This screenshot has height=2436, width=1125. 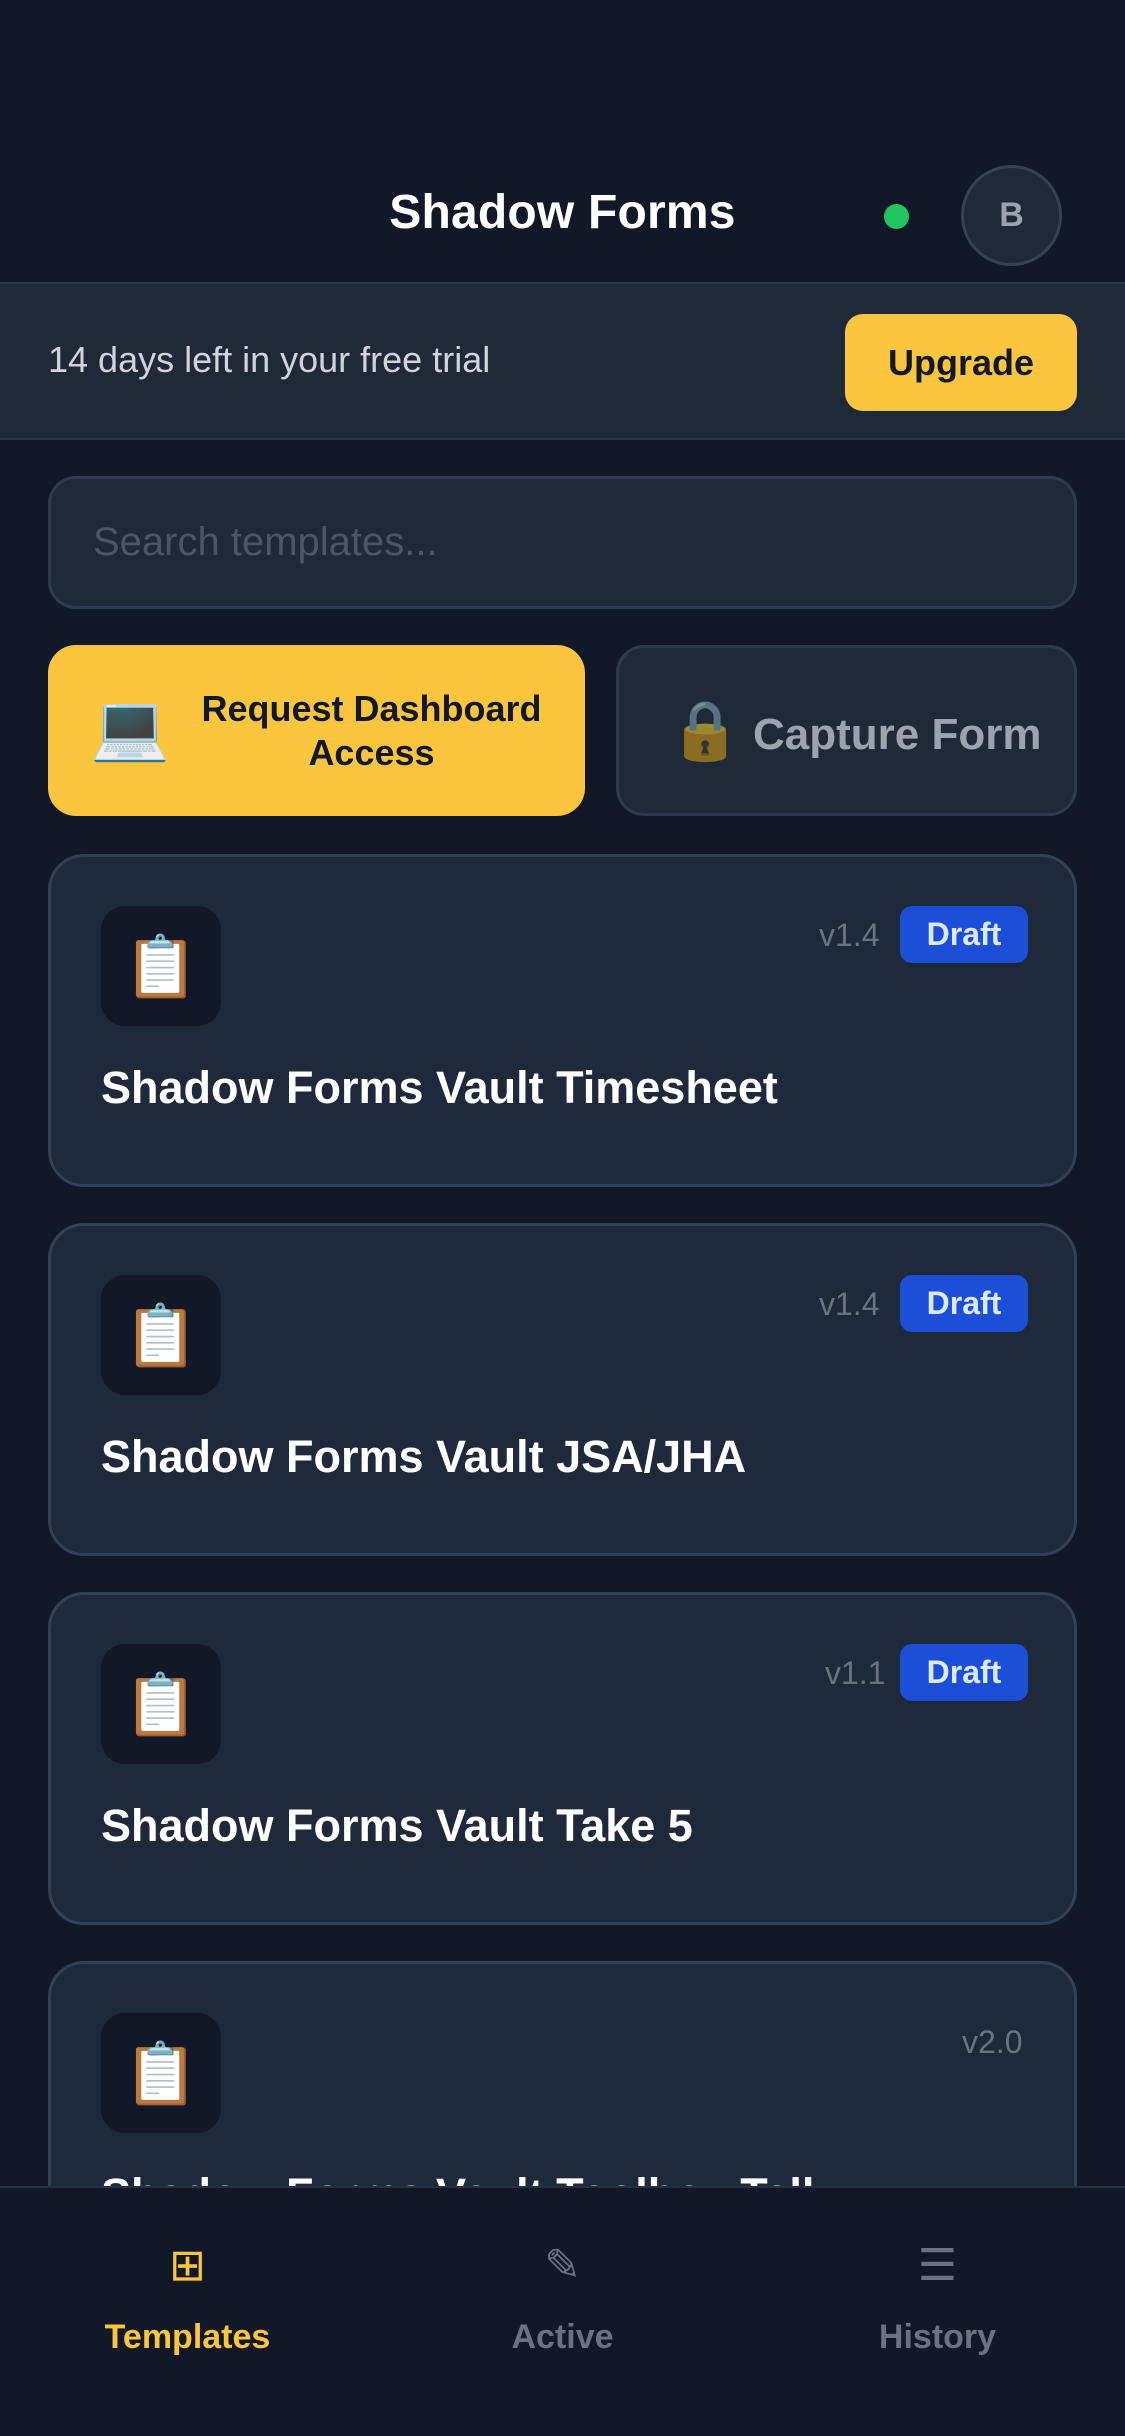 I want to click on nav-tab-active: ✎ Active, so click(x=562, y=2312).